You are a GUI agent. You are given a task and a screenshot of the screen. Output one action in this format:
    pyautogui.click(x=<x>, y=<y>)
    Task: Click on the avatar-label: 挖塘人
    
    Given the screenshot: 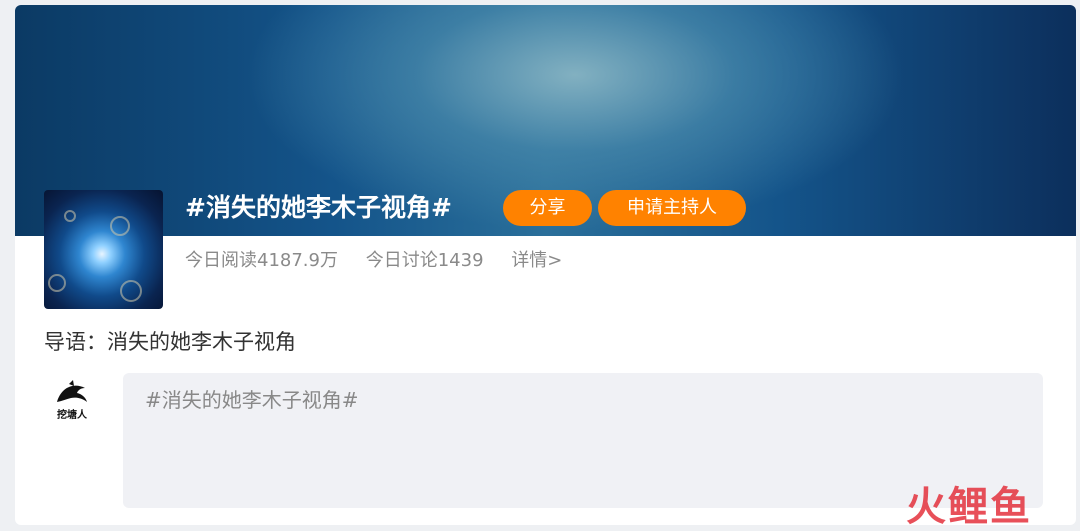 What is the action you would take?
    pyautogui.click(x=72, y=415)
    